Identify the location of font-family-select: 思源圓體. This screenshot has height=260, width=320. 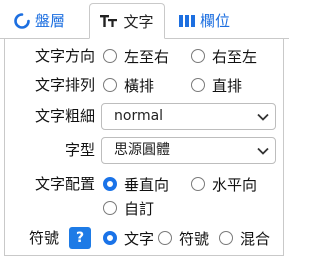
(188, 150).